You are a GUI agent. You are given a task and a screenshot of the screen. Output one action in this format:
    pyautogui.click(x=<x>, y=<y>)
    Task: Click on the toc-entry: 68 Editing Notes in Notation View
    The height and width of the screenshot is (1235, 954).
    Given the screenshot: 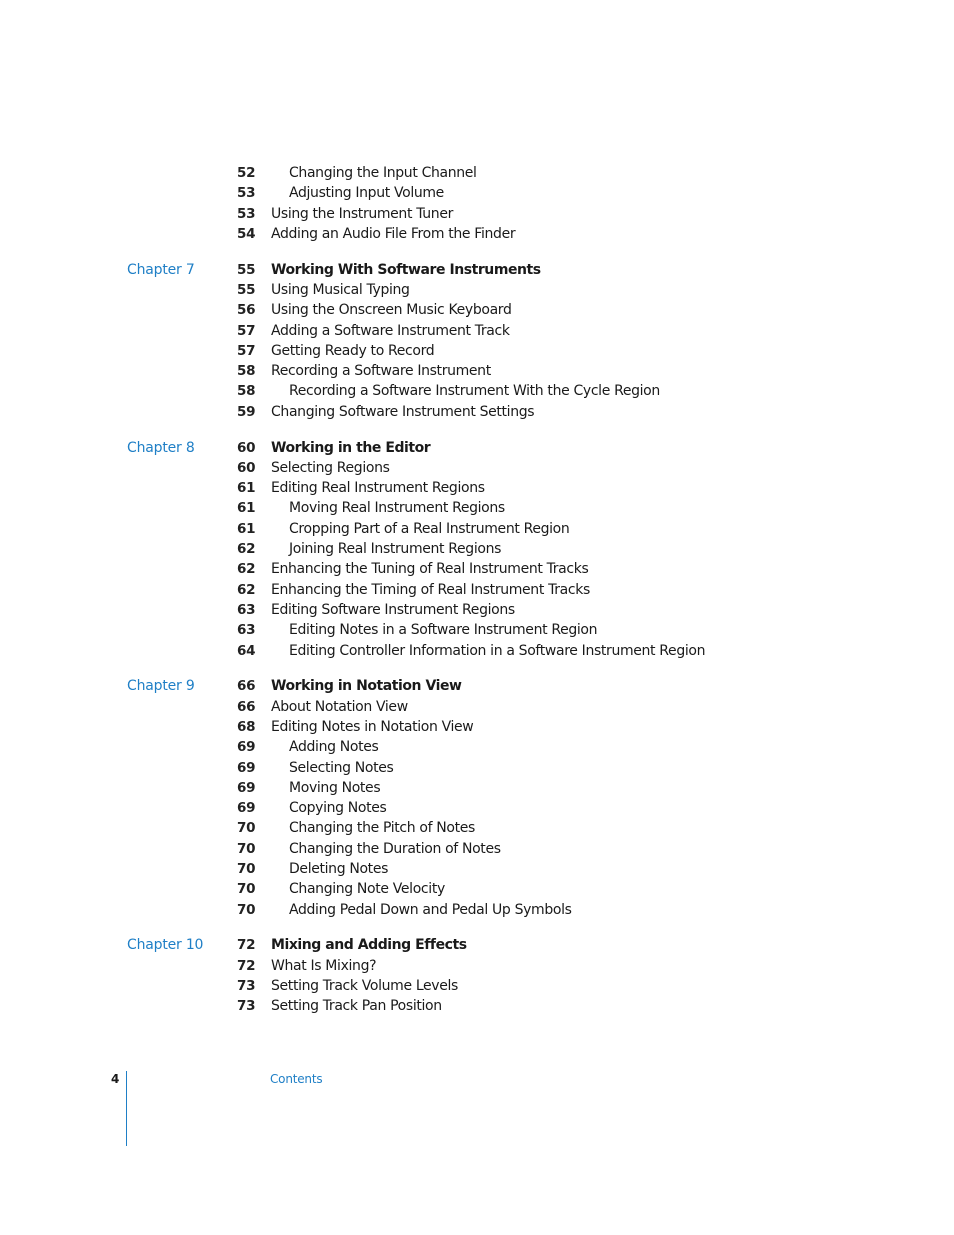 What is the action you would take?
    pyautogui.click(x=477, y=727)
    